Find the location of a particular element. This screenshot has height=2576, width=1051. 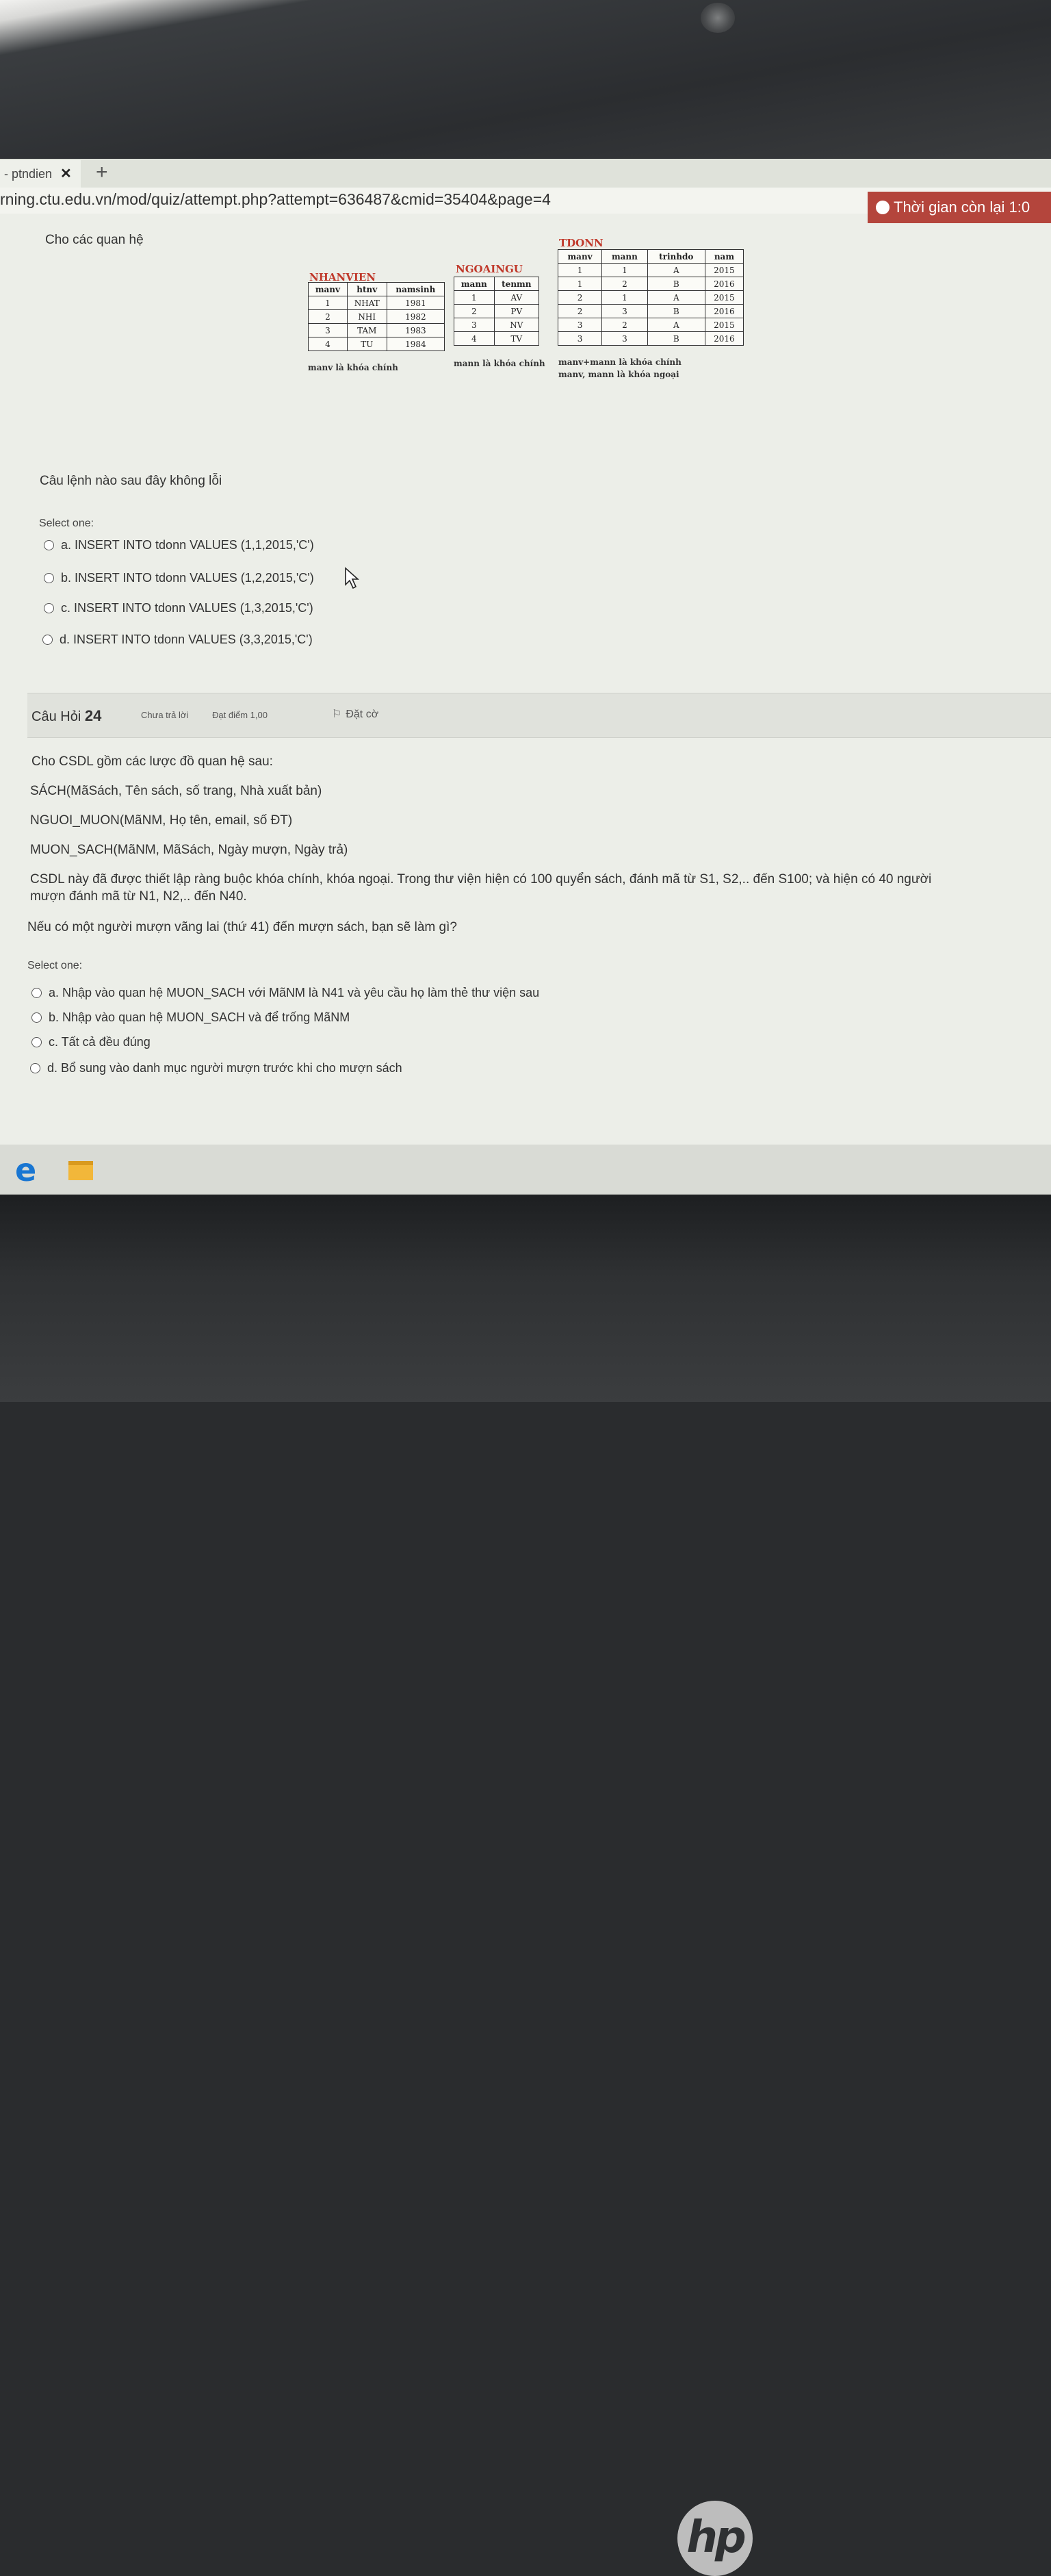

table-cell: TAM is located at coordinates (366, 330).